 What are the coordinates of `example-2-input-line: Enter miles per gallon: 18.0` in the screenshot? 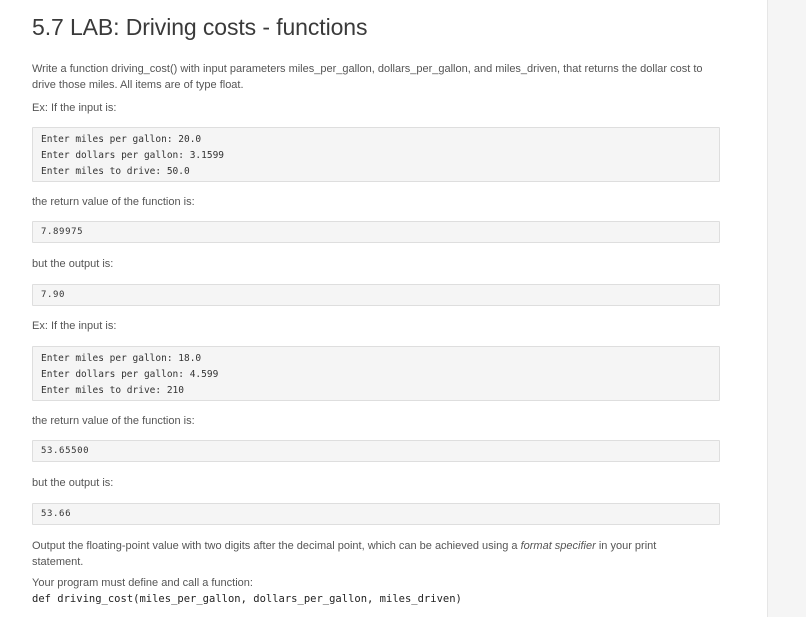 It's located at (121, 358).